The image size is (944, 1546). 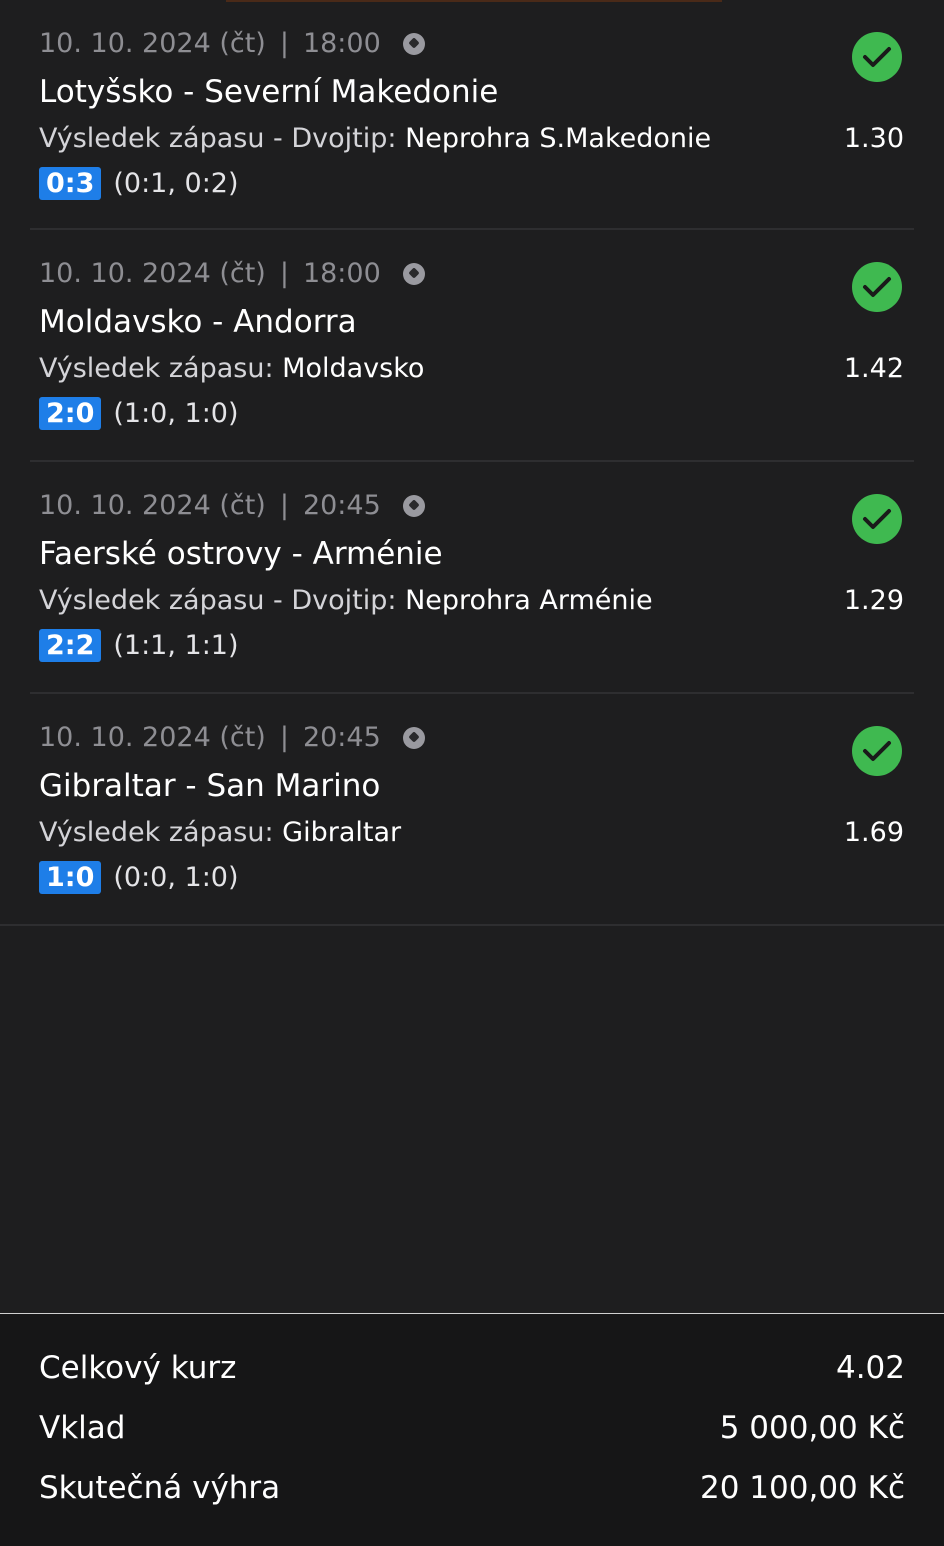 I want to click on half-scores: (1:0, 1:0), so click(x=176, y=413).